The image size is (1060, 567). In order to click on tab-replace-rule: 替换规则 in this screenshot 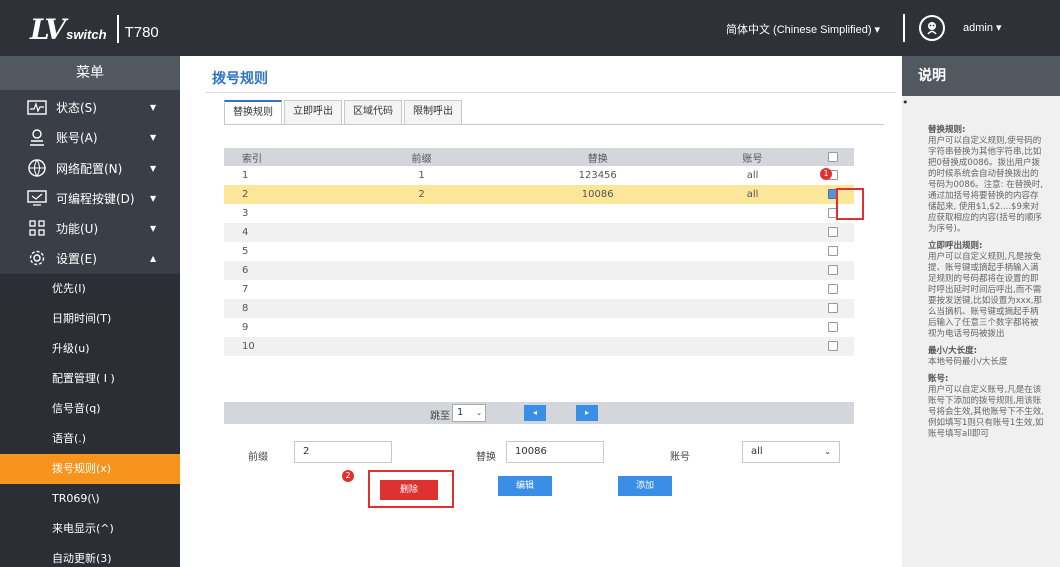, I will do `click(253, 112)`.